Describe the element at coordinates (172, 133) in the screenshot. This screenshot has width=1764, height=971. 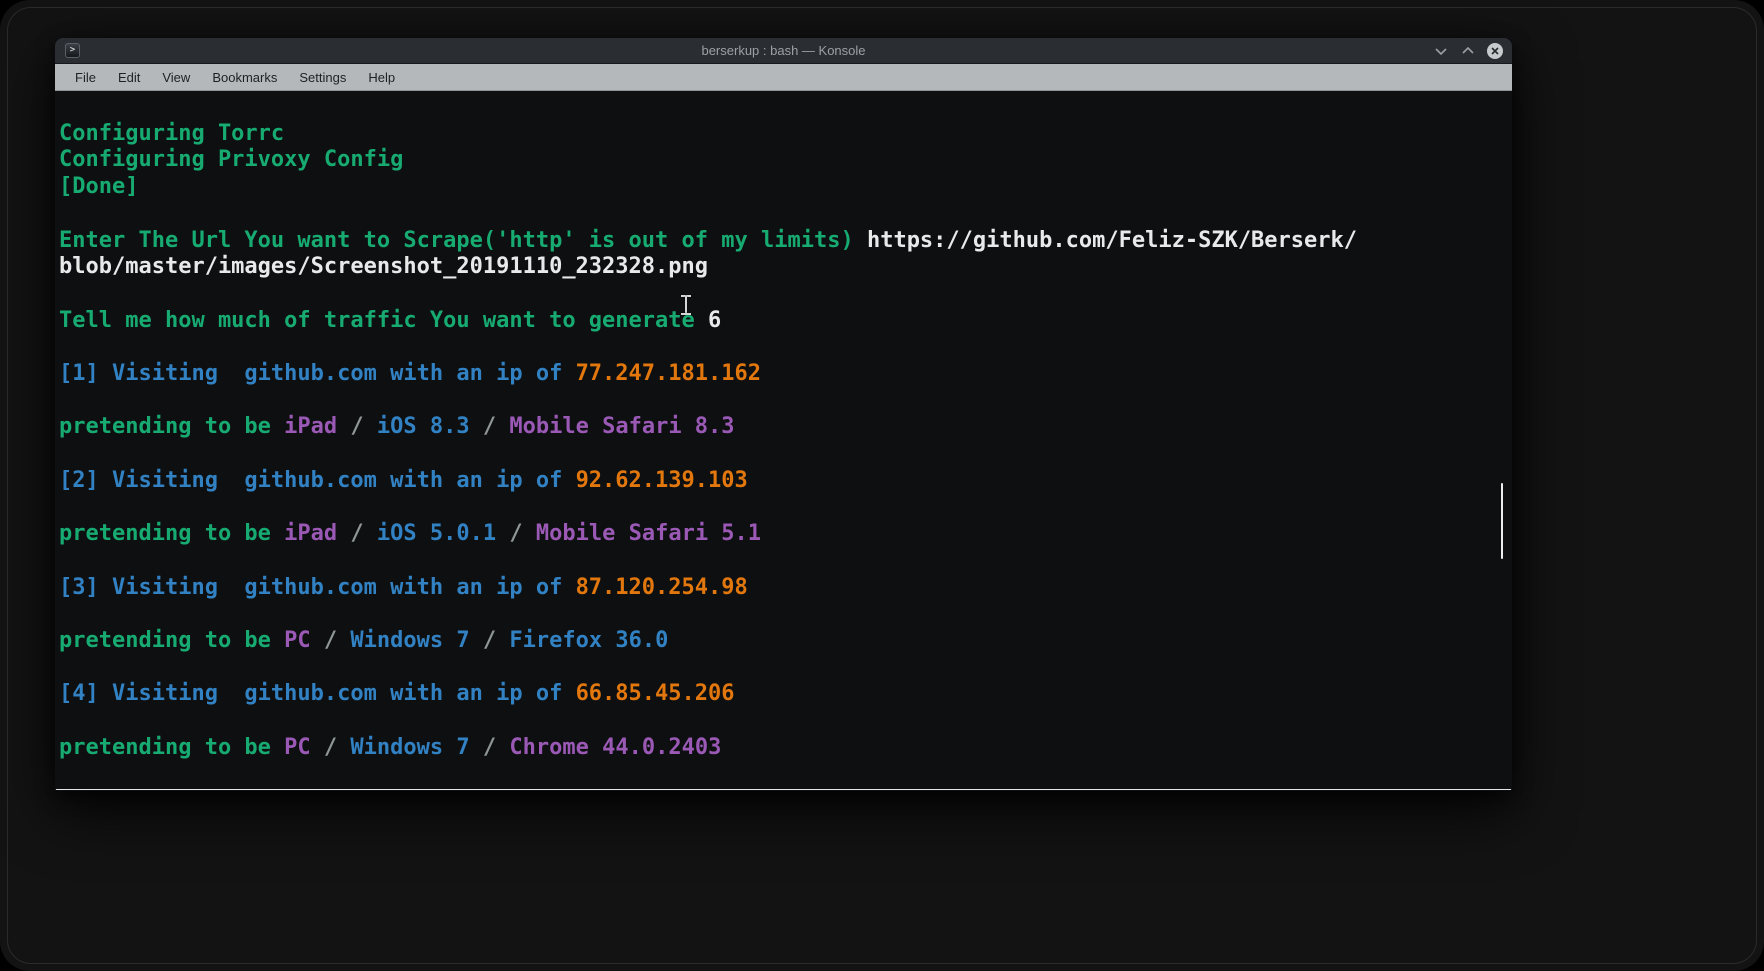
I see `terminal-line: Configuring Torrc` at that location.